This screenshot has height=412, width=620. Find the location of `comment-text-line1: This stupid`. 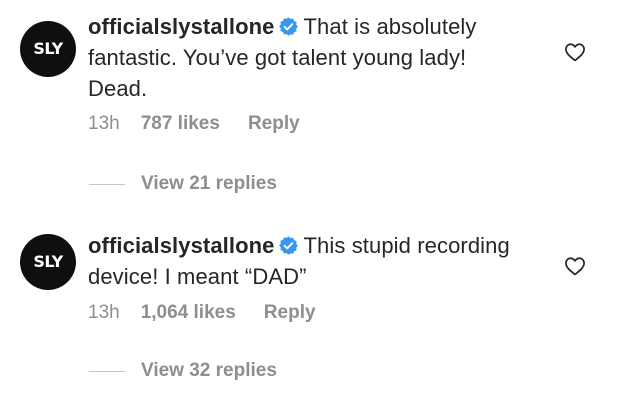

comment-text-line1: This stupid is located at coordinates (357, 245).